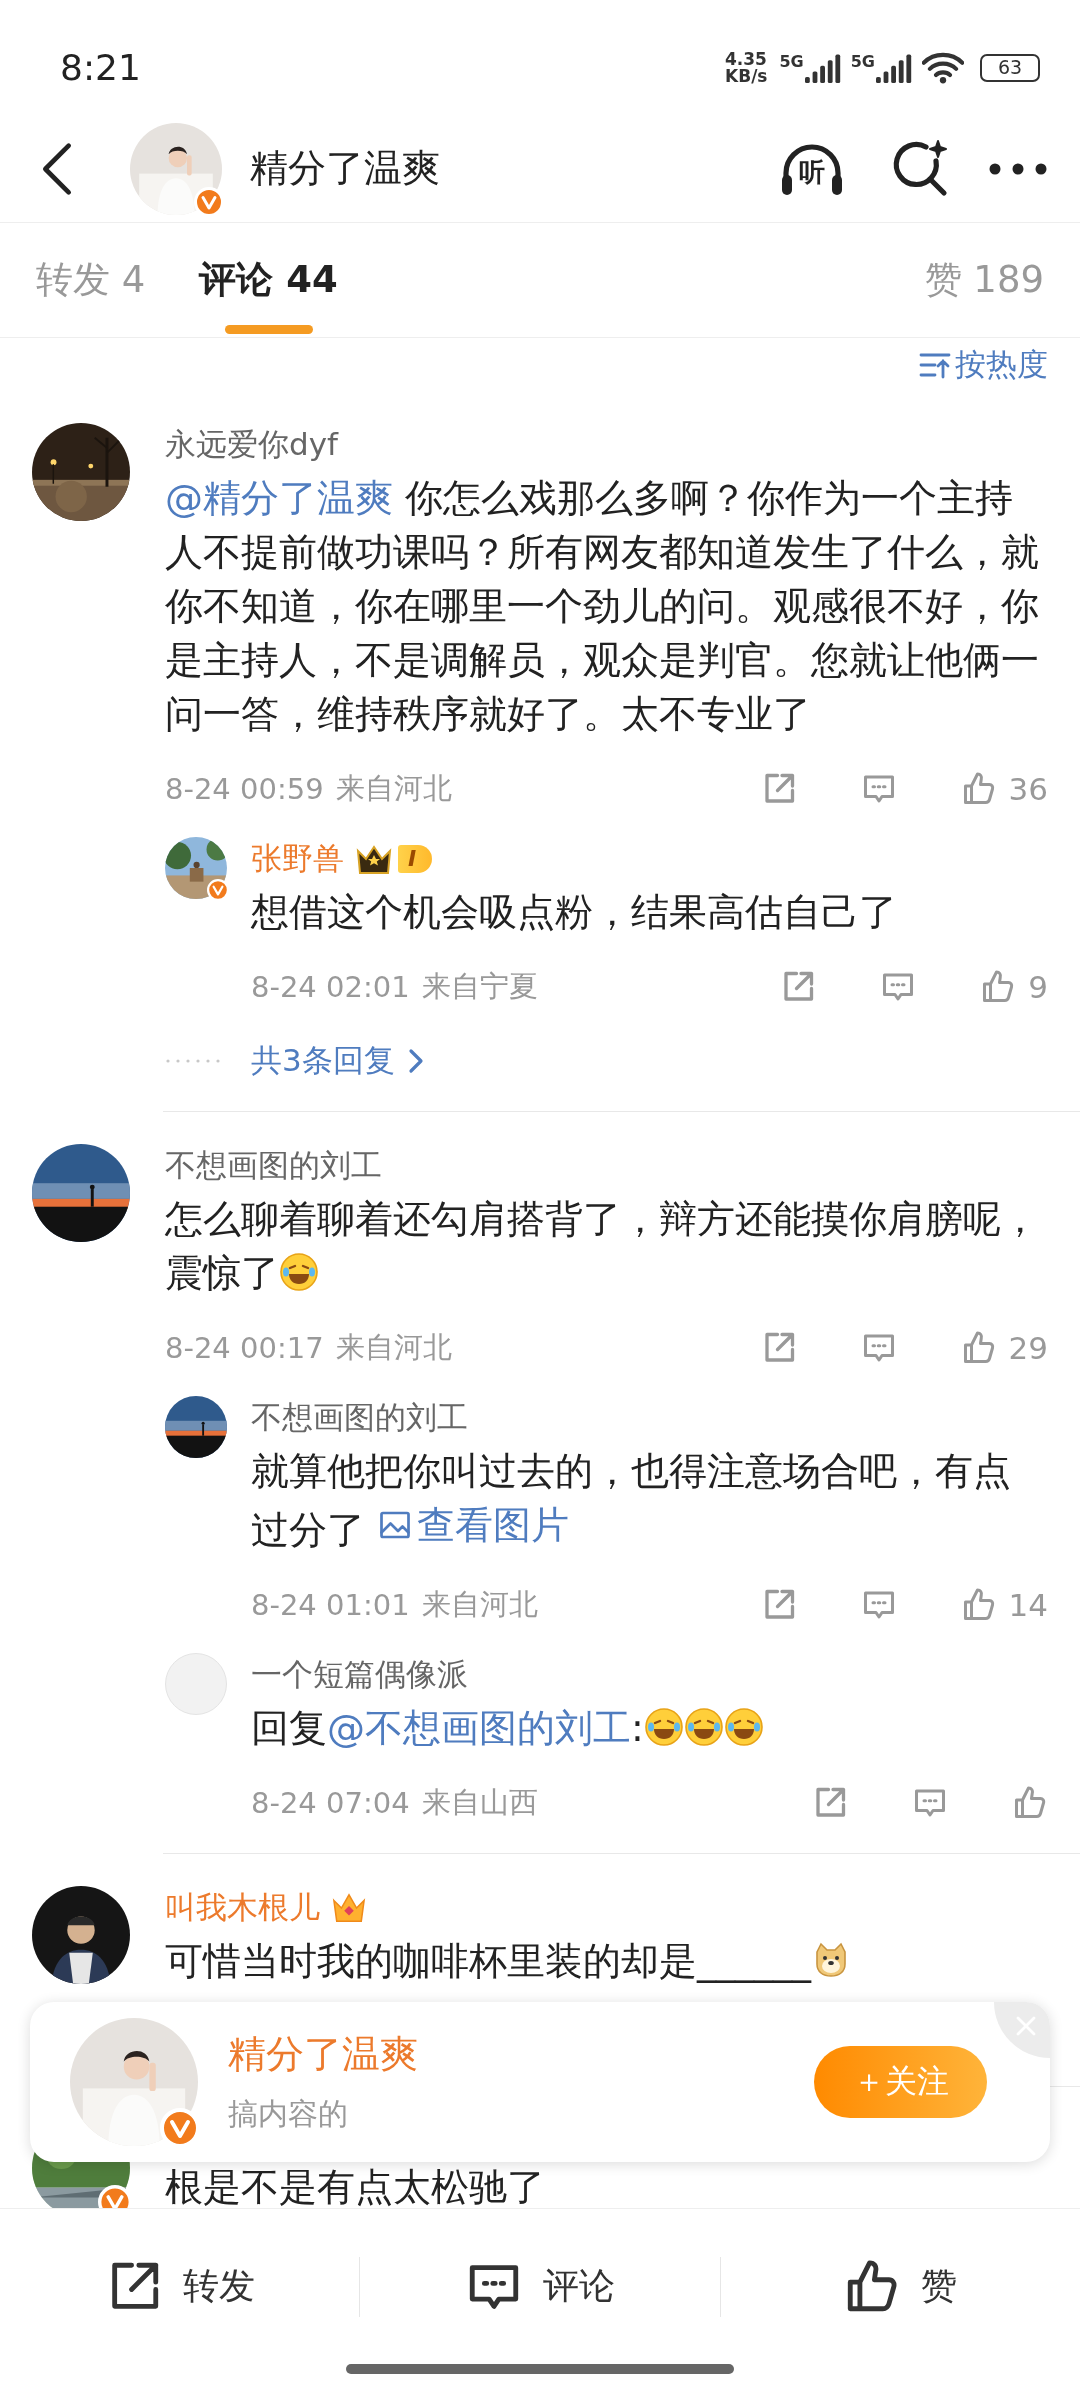 This screenshot has width=1080, height=2400. I want to click on listen-button: 听, so click(812, 168).